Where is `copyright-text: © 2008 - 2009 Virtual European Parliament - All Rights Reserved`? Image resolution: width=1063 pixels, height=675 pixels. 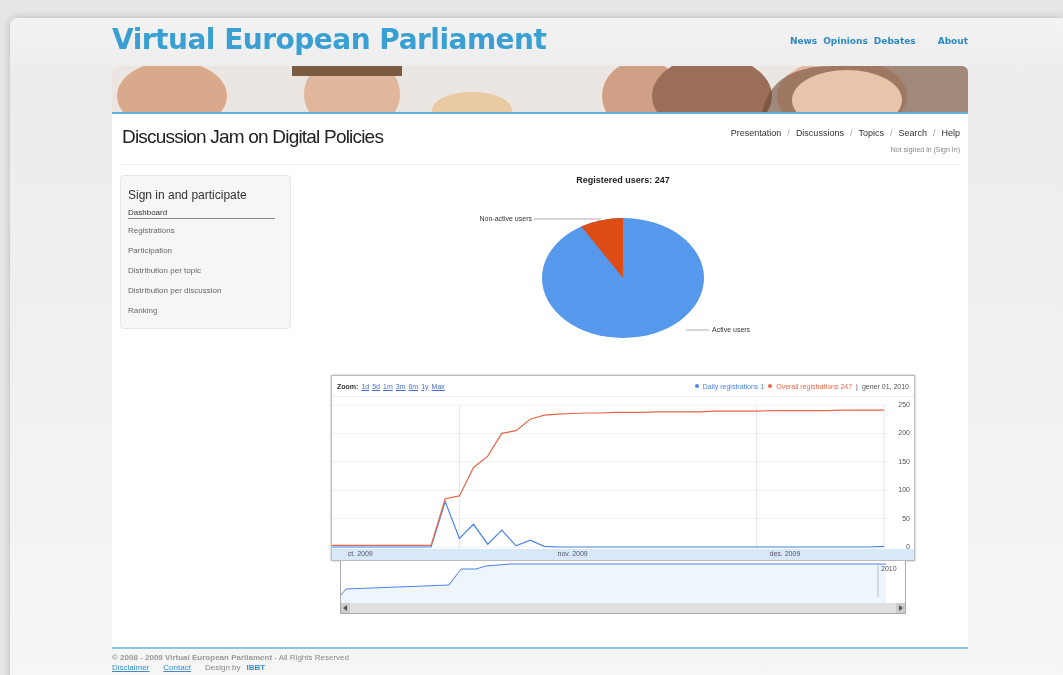
copyright-text: © 2008 - 2009 Virtual European Parliament - All Rights Reserved is located at coordinates (231, 658).